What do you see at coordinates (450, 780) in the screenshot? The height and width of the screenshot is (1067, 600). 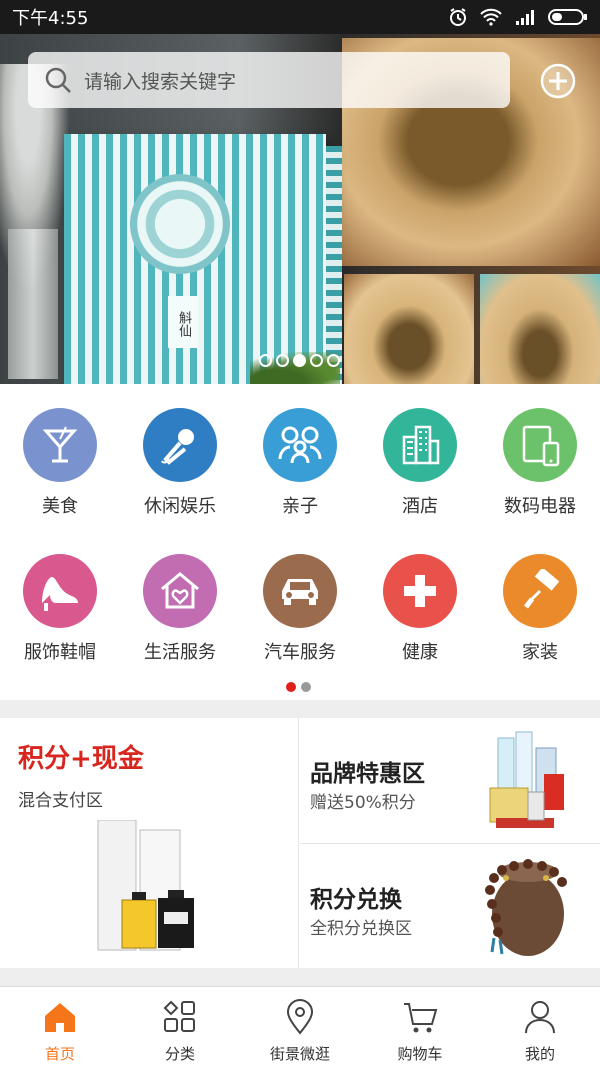 I see `brand-discount-card: 品牌特惠区 赠送50%积分` at bounding box center [450, 780].